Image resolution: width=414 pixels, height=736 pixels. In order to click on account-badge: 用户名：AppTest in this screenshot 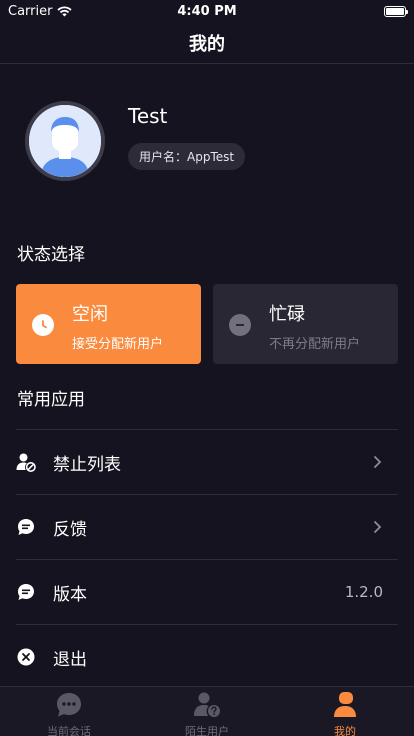, I will do `click(187, 156)`.